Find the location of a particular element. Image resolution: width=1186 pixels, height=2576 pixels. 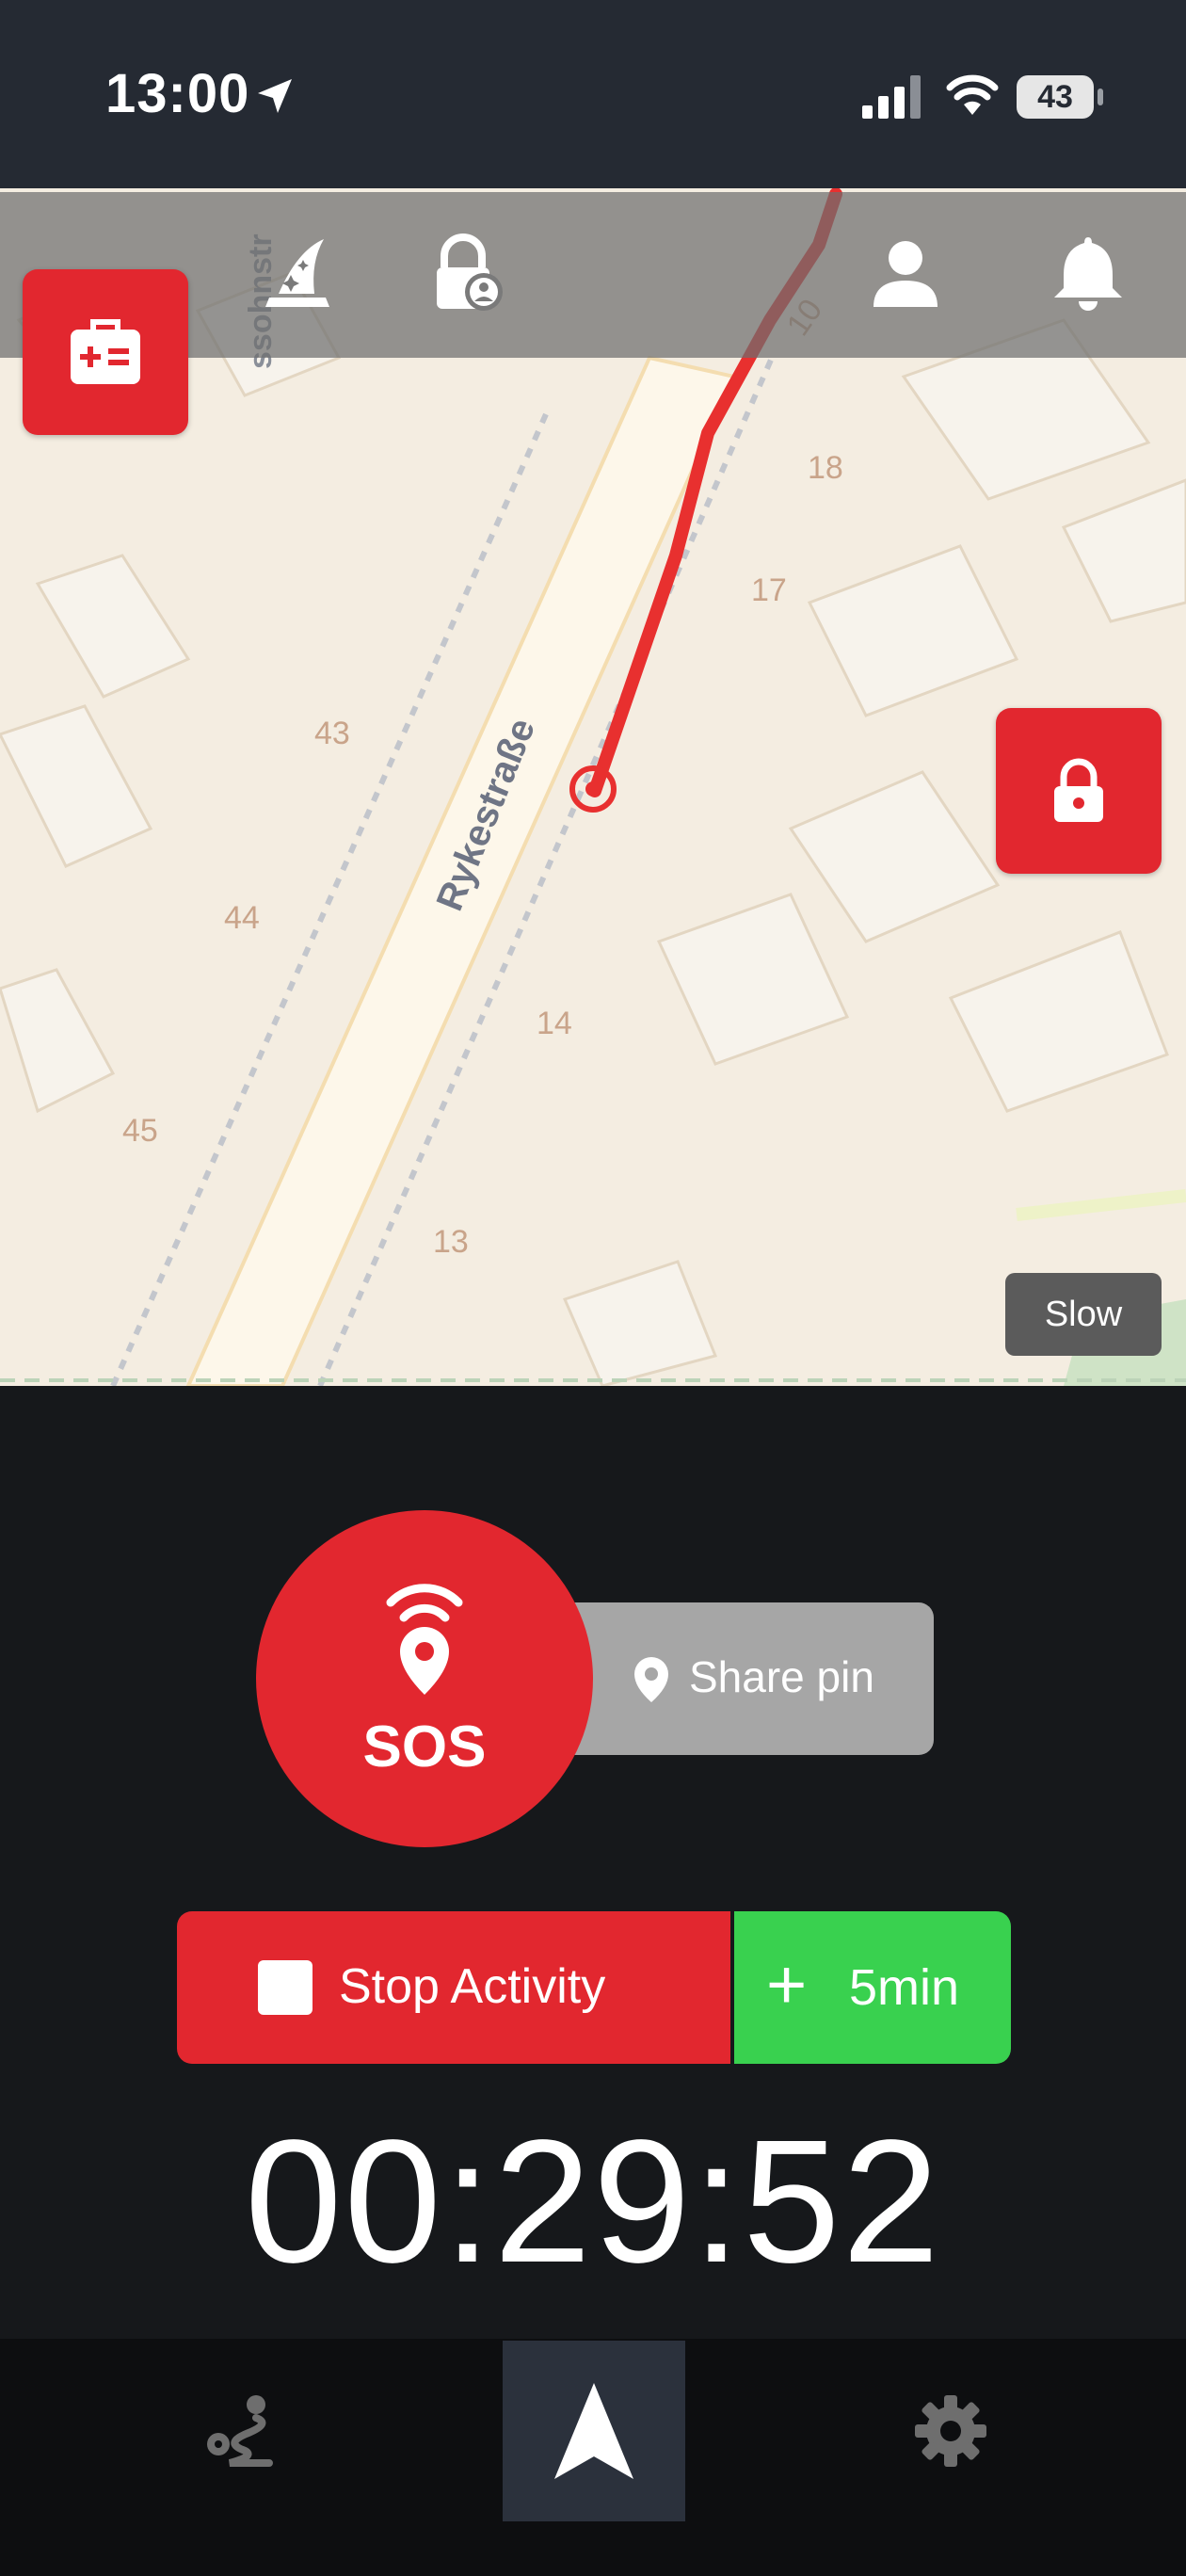

plus-icon: + is located at coordinates (787, 1984).